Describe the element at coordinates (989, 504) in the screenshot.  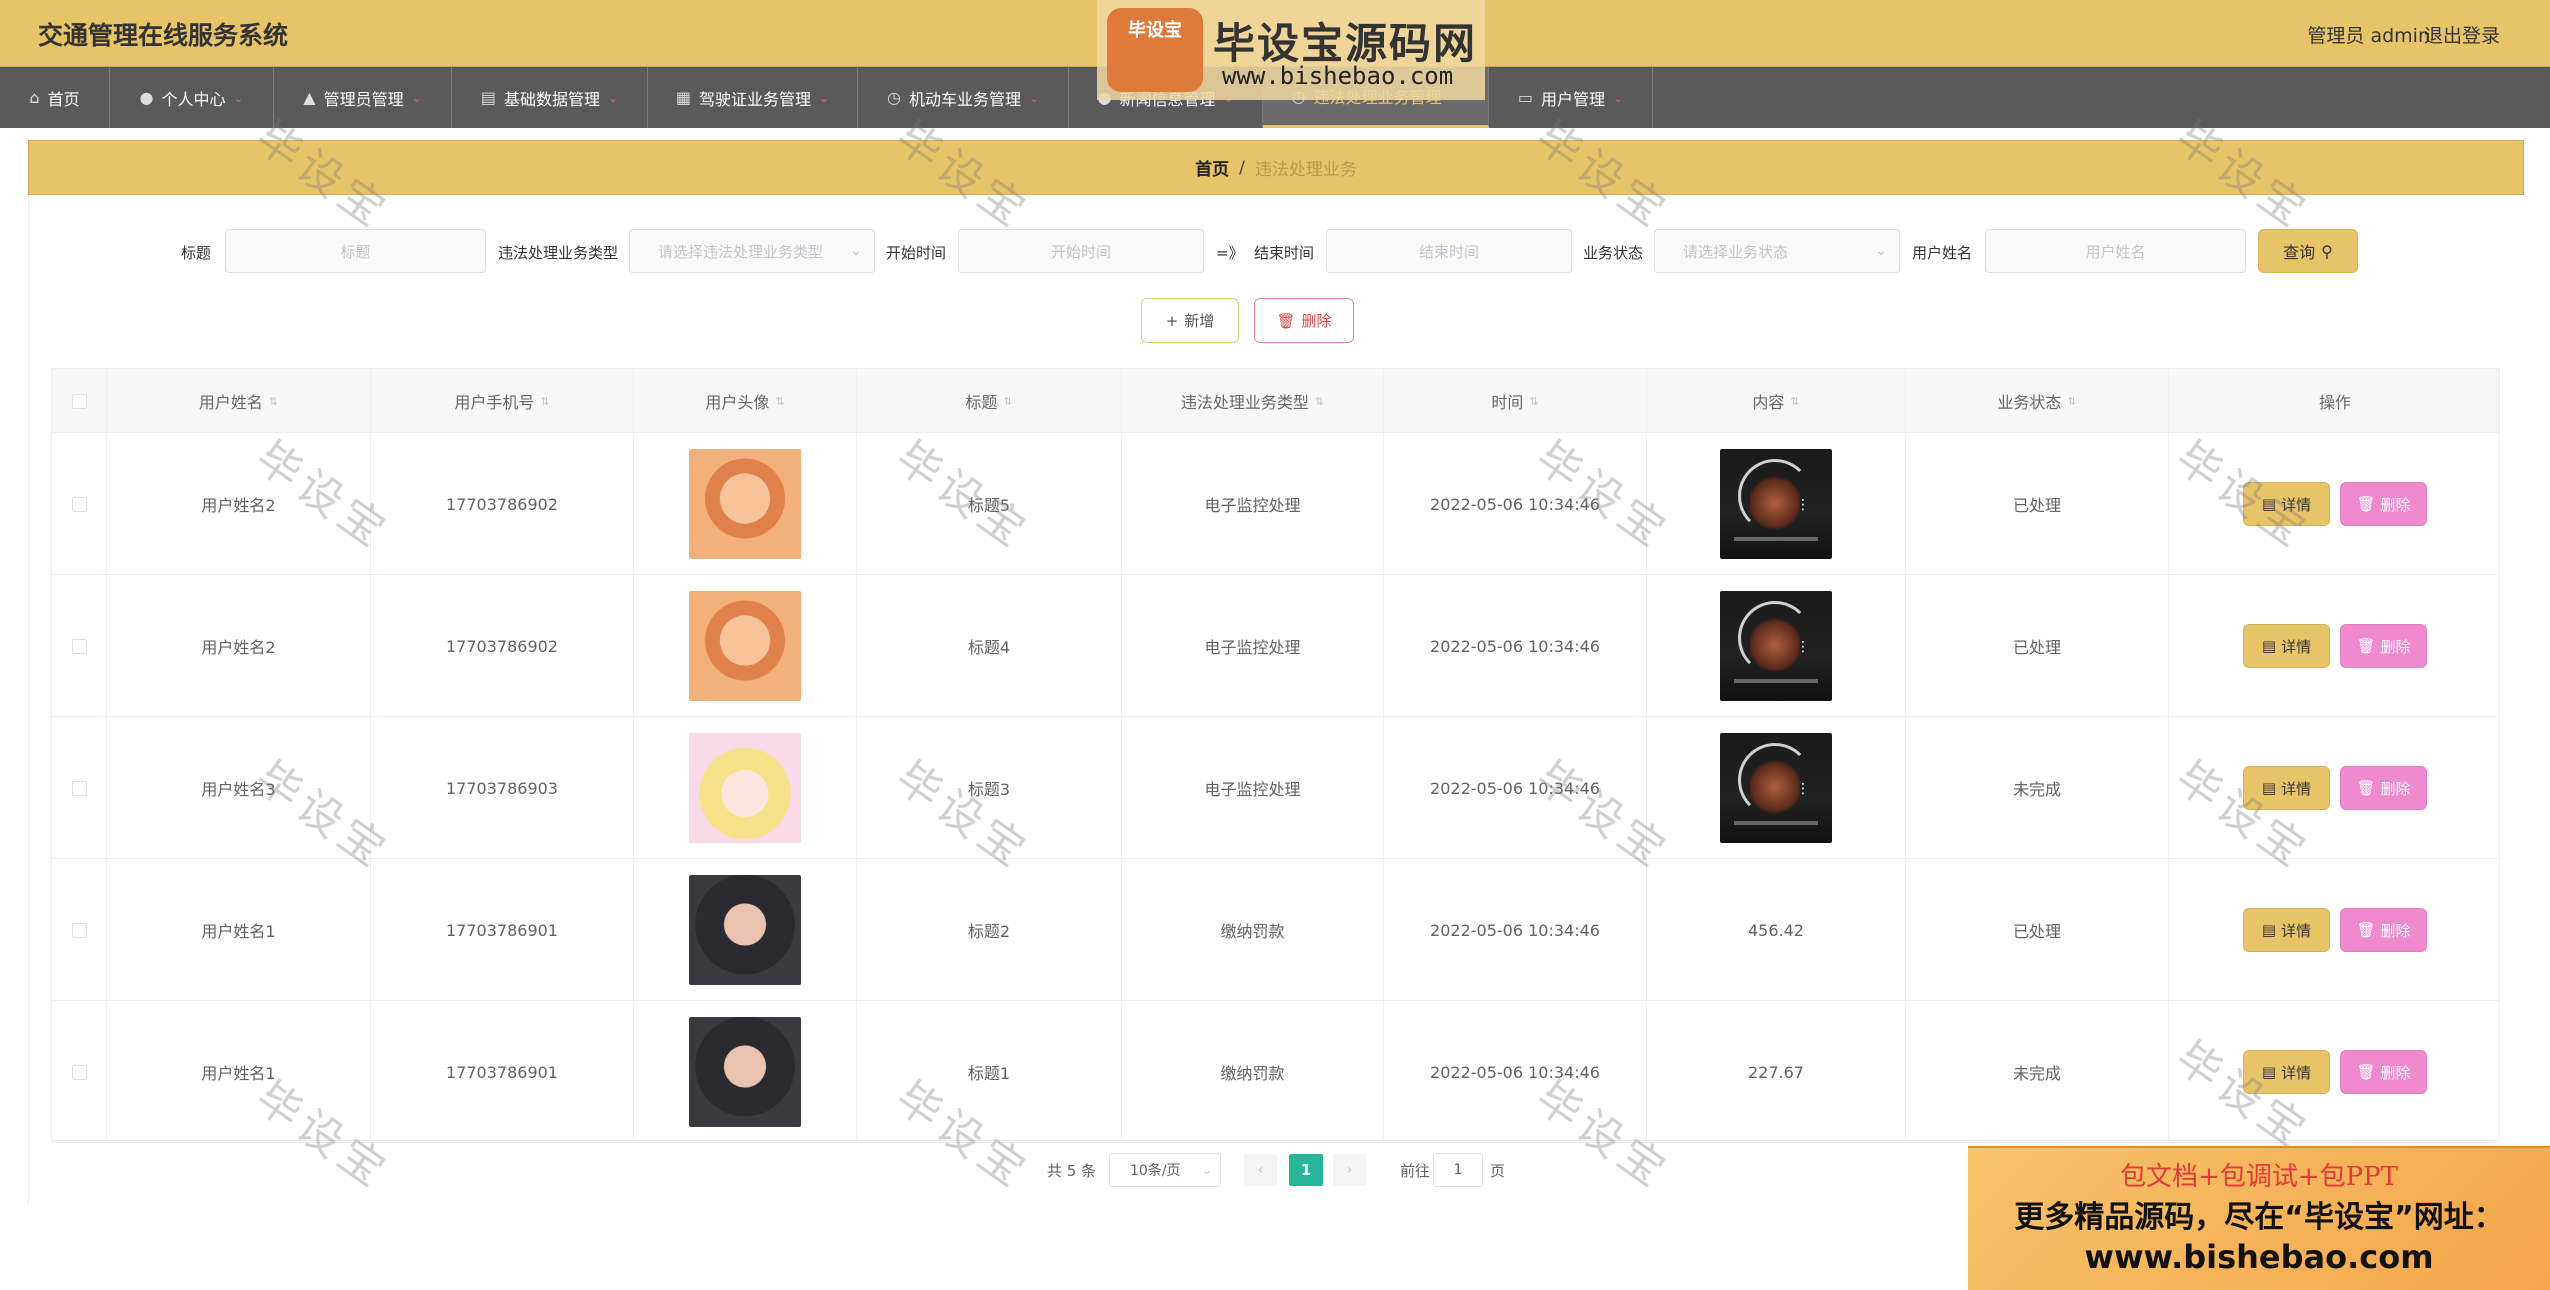
I see `cell-title: 标题5` at that location.